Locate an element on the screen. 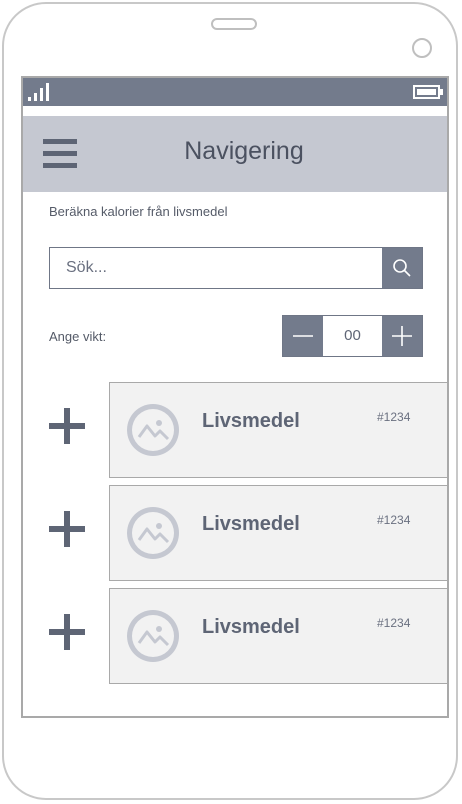 The image size is (462, 804). signal-icon is located at coordinates (38, 92).